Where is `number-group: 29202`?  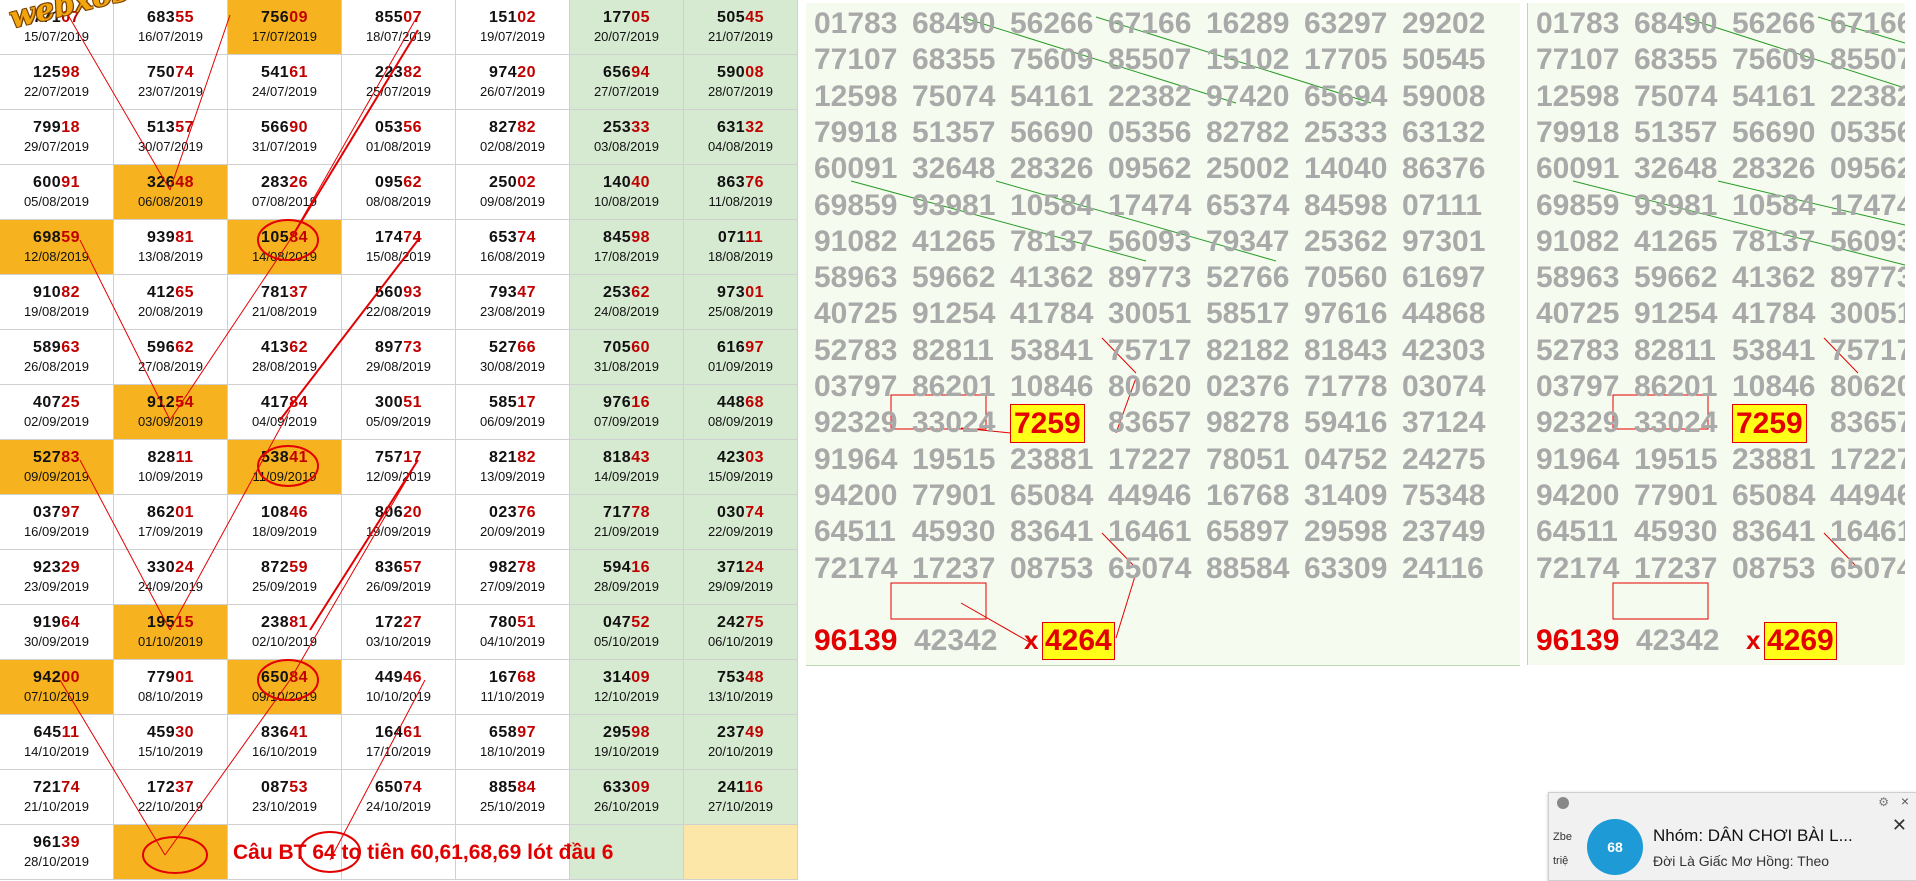
number-group: 29202 is located at coordinates (1444, 23).